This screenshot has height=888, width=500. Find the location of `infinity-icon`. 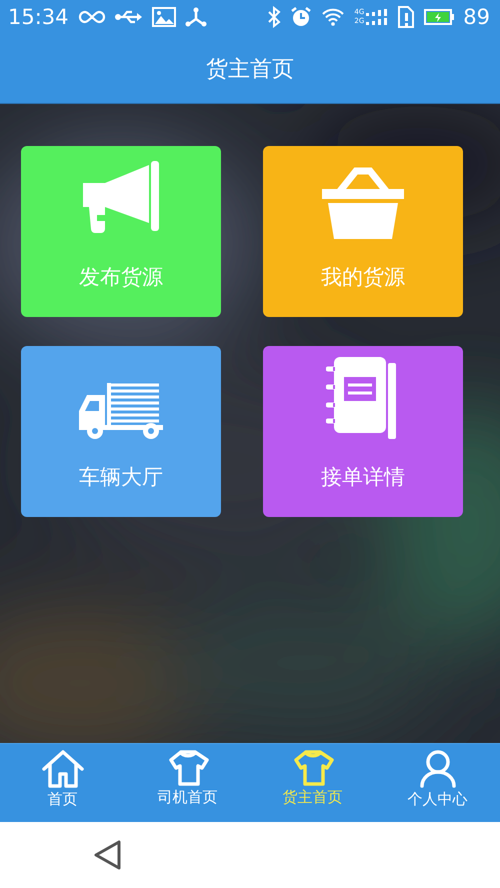

infinity-icon is located at coordinates (92, 17).